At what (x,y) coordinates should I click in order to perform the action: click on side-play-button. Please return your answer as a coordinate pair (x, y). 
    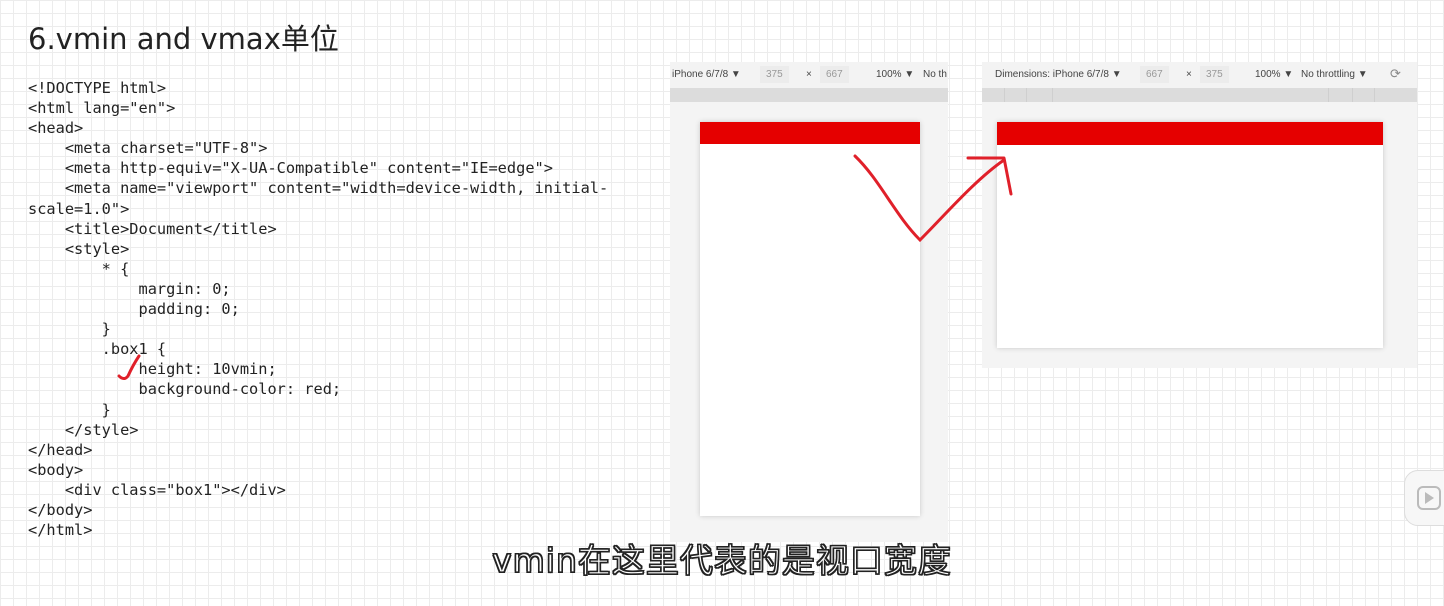
    Looking at the image, I should click on (1424, 498).